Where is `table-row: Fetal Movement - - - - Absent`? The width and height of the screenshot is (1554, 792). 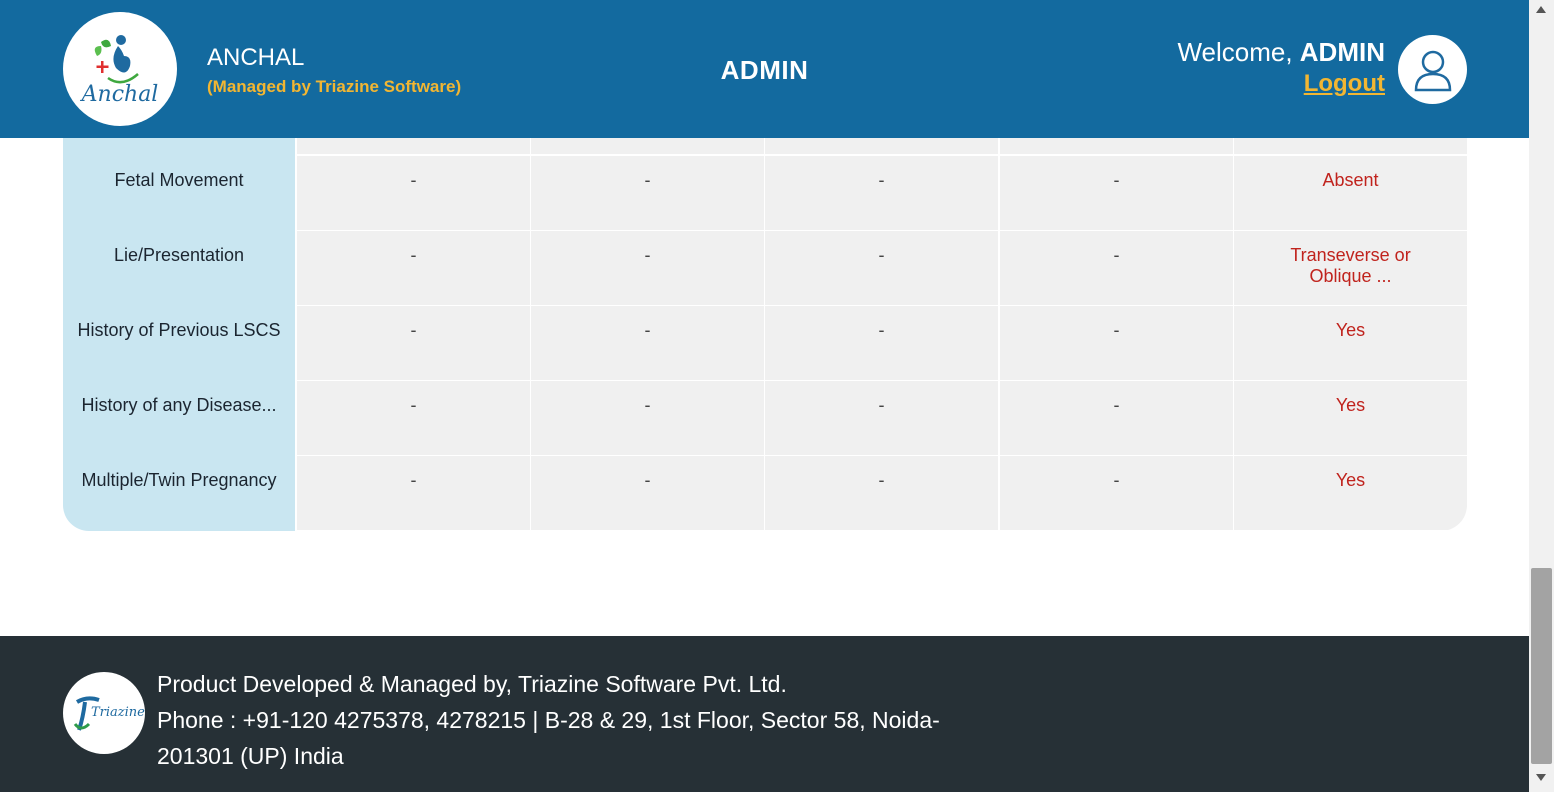
table-row: Fetal Movement - - - - Absent is located at coordinates (765, 193).